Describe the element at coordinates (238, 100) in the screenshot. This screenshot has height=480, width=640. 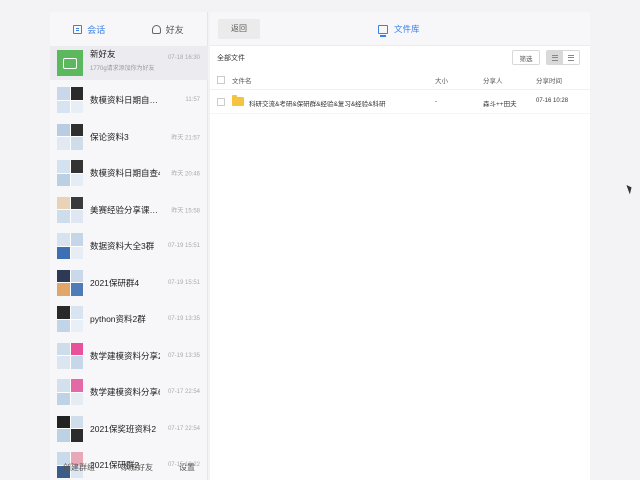
I see `folder-icon` at that location.